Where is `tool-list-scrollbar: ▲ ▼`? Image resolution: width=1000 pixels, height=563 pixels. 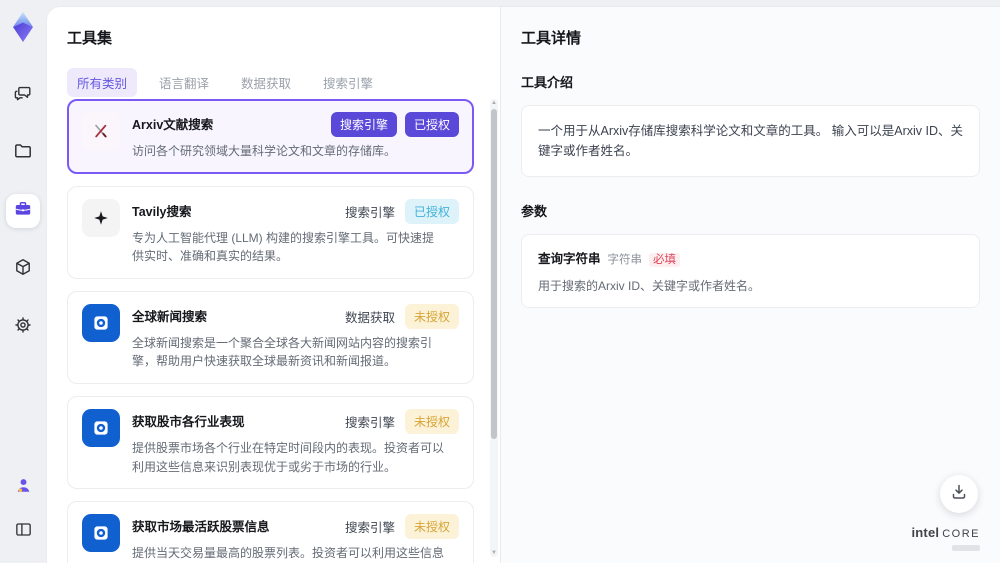
tool-list-scrollbar: ▲ ▼ is located at coordinates (494, 328).